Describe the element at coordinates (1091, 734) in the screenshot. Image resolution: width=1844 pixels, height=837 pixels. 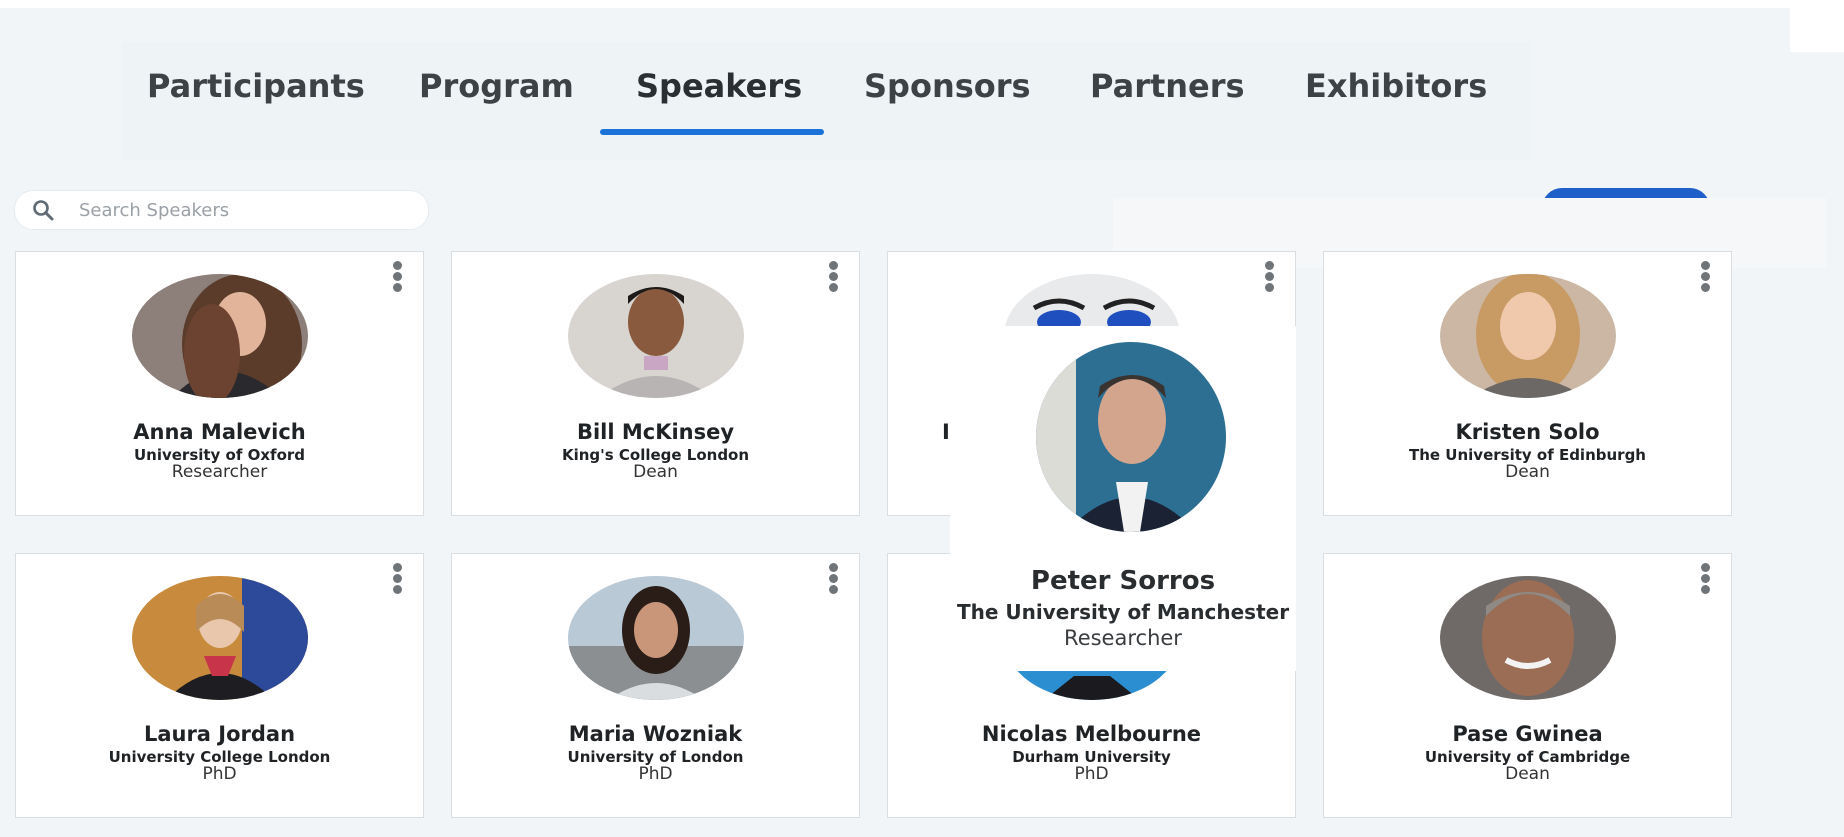
I see `speaker-name: Nicolas Melbourne` at that location.